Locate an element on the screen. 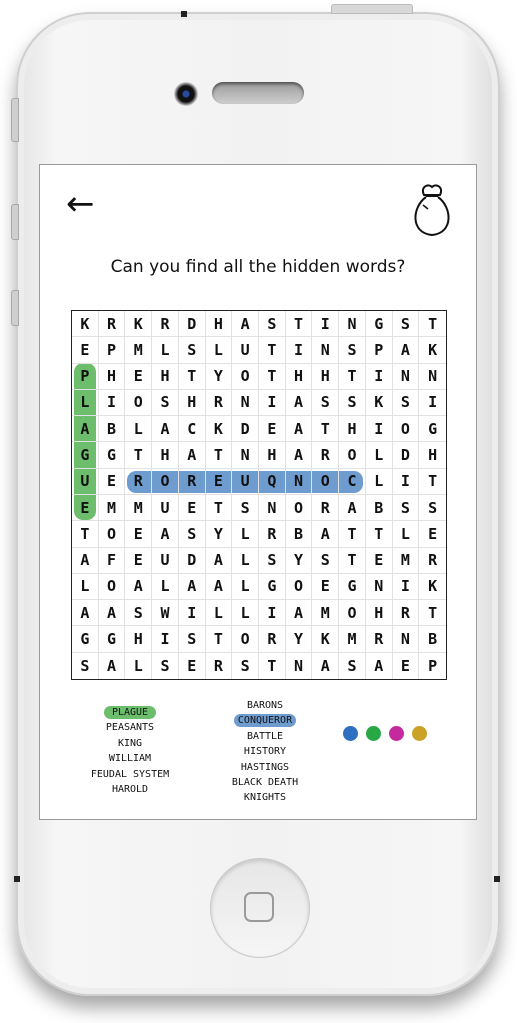 The width and height of the screenshot is (517, 1023). grid-cell: F is located at coordinates (112, 560).